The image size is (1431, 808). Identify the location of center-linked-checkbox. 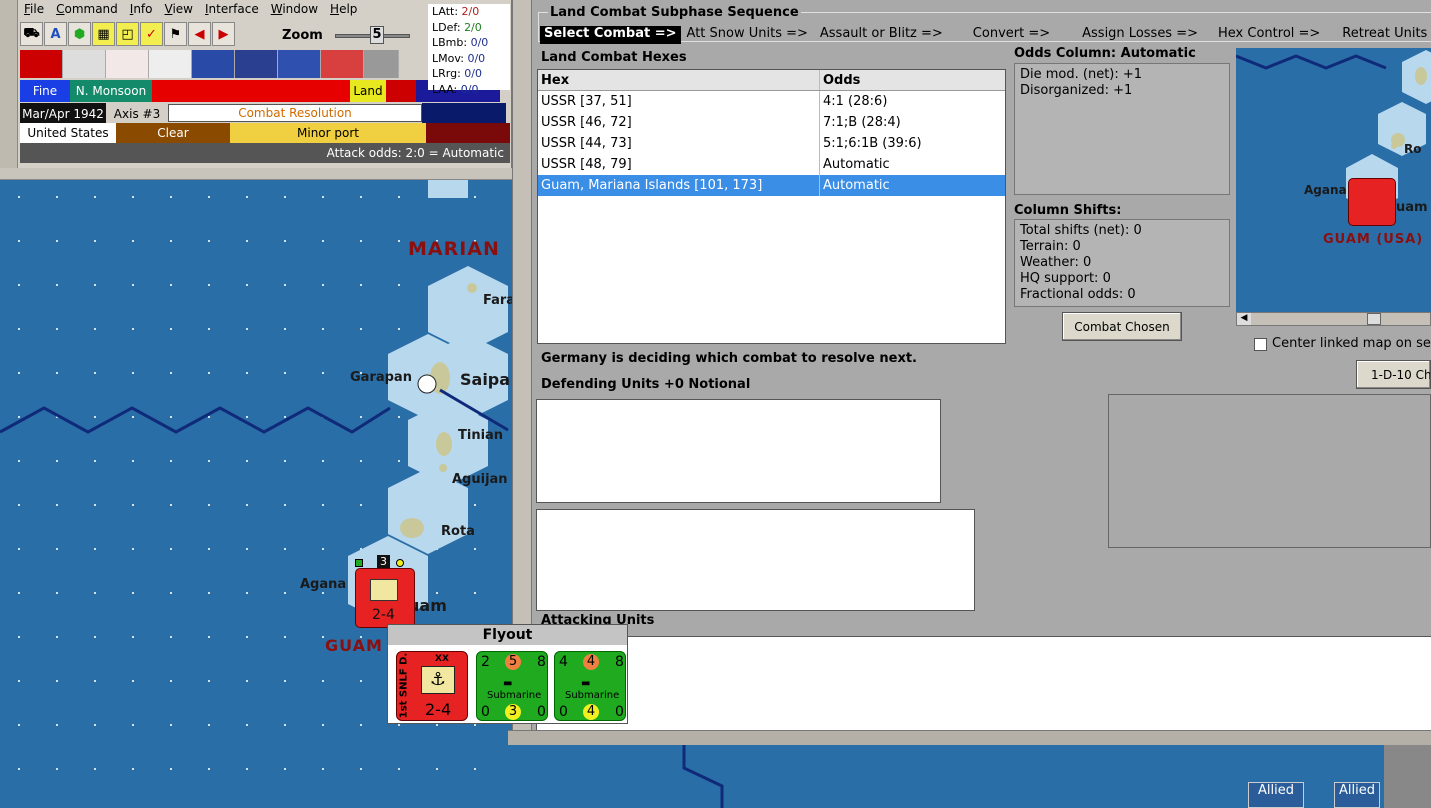
(1260, 344).